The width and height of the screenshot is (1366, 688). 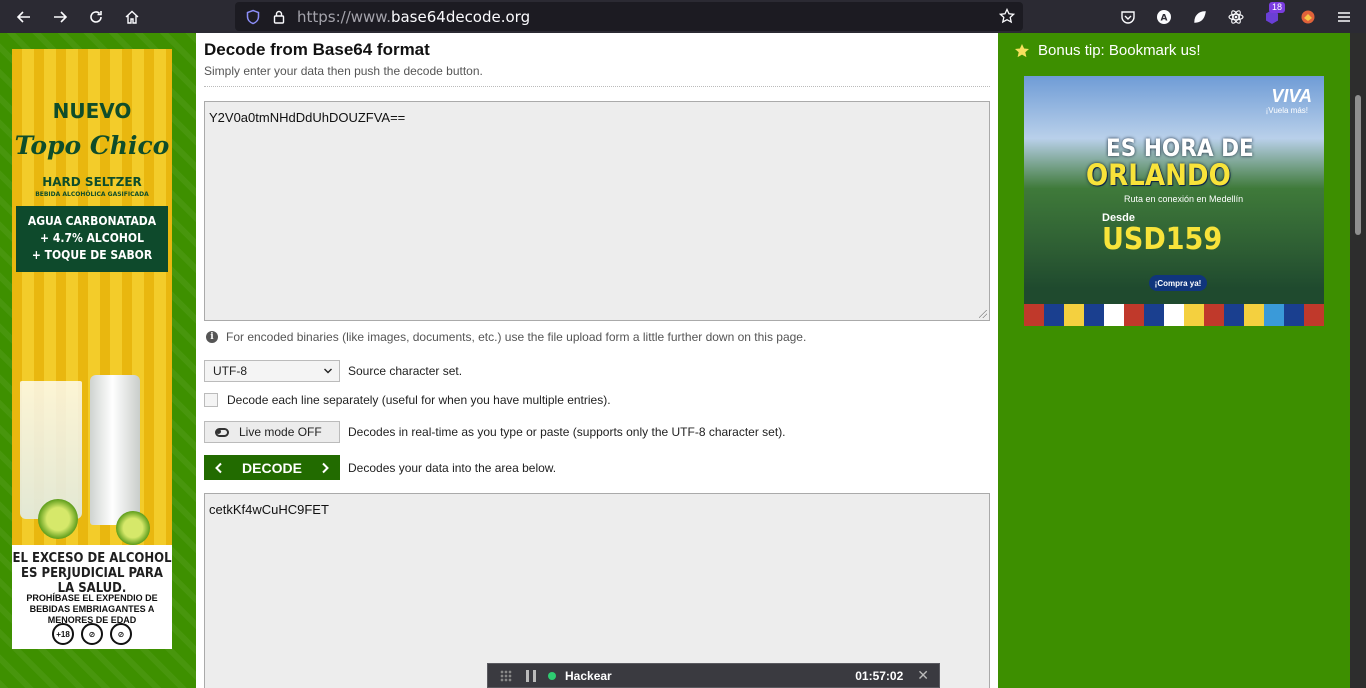 What do you see at coordinates (713, 675) in the screenshot?
I see `timer-overlay: Hackear 01:57:02 ✕` at bounding box center [713, 675].